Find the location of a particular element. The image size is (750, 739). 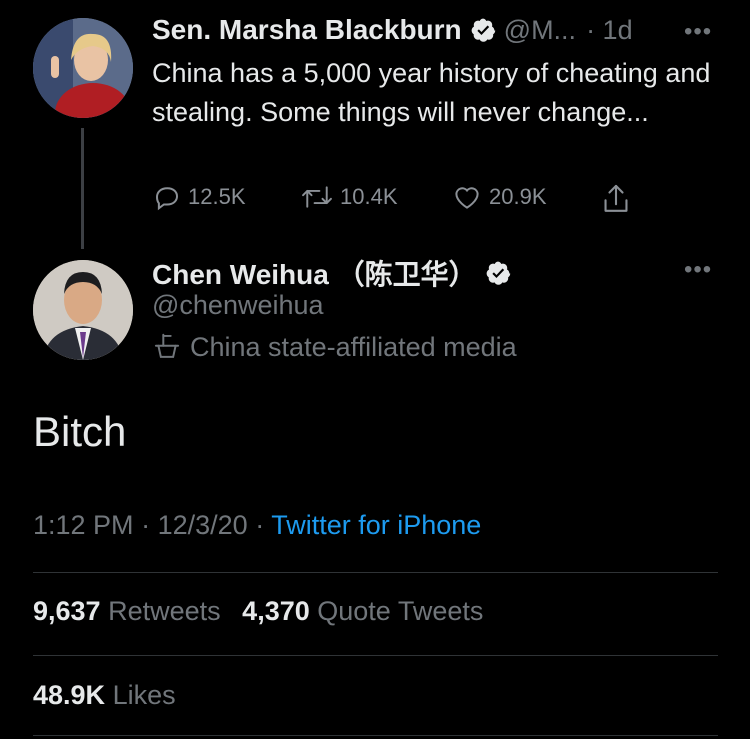

tweet1-author-name: Sen. Marsha Blackburn is located at coordinates (307, 30).